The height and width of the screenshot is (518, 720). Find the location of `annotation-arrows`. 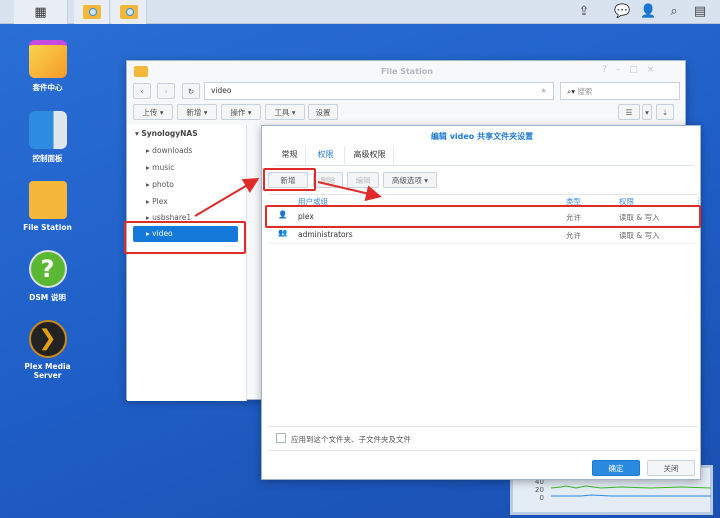

annotation-arrows is located at coordinates (288, 197).